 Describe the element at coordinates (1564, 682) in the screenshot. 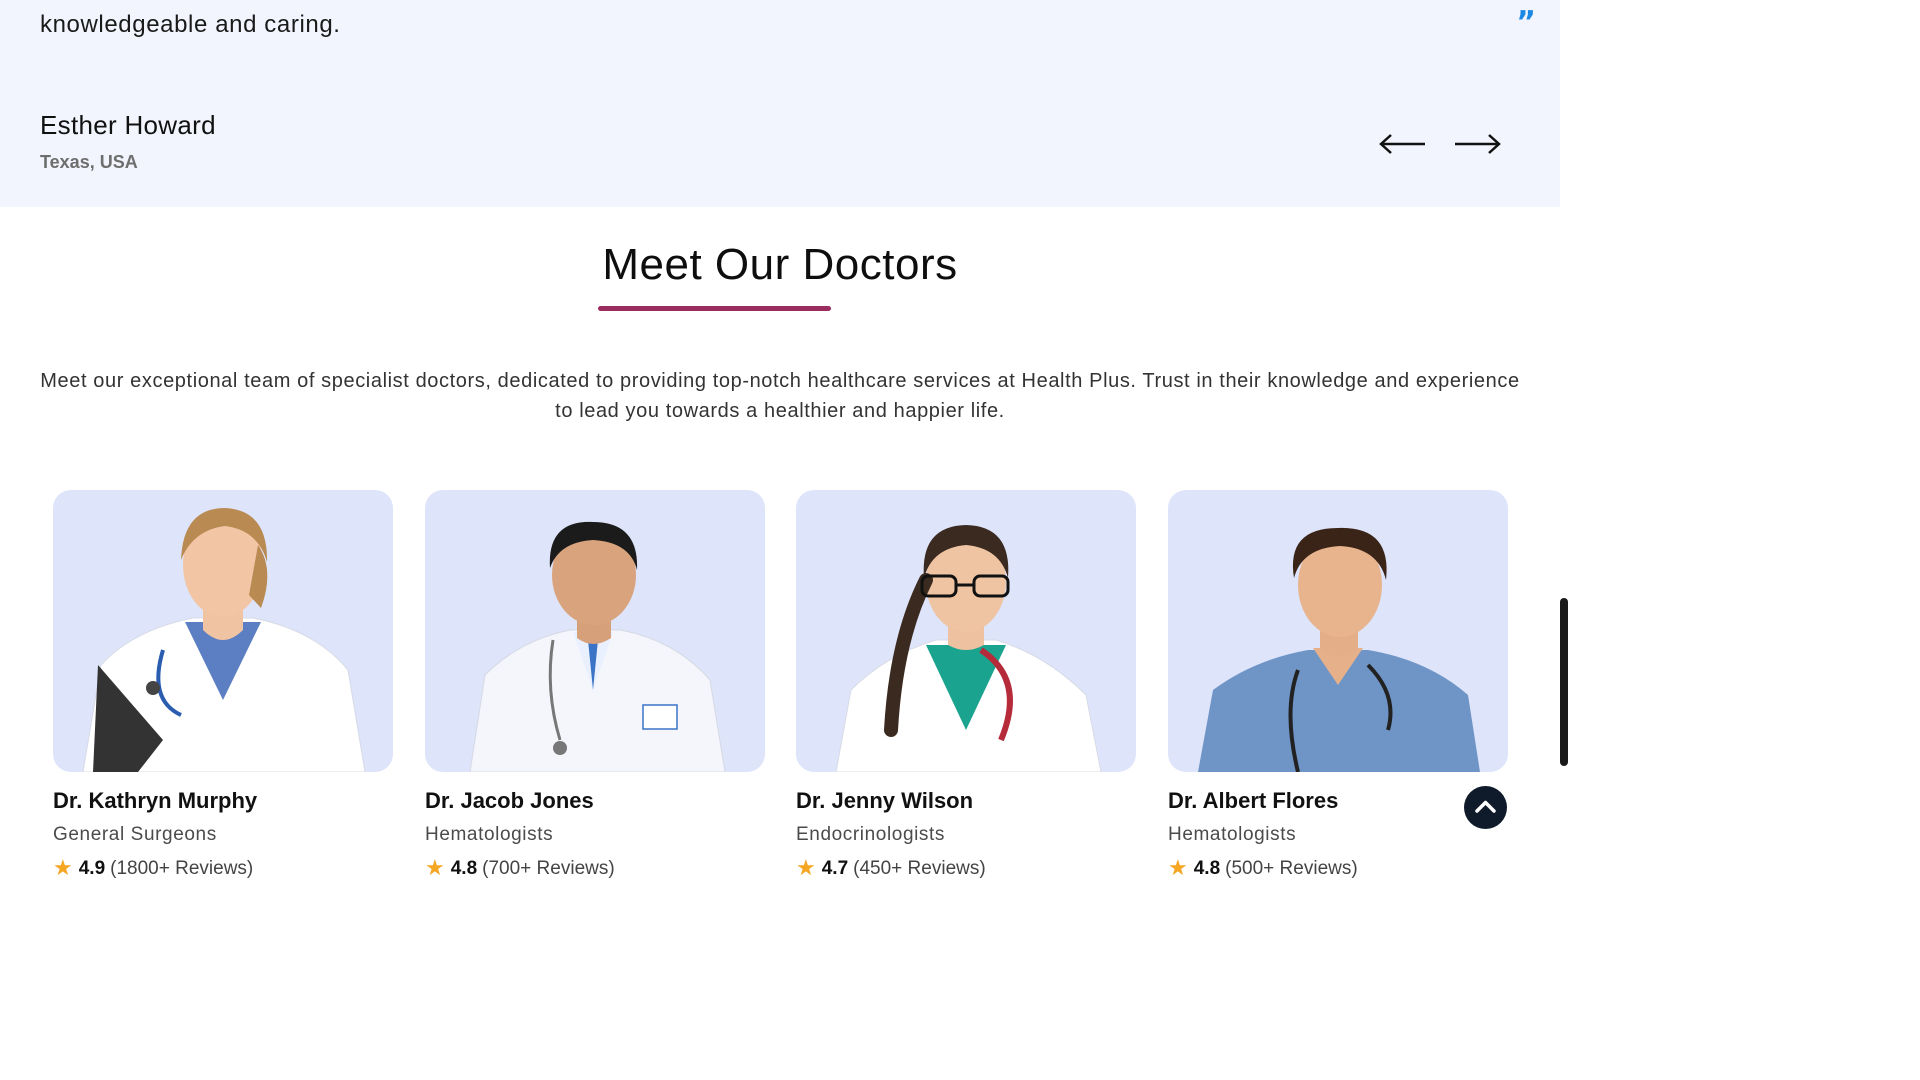

I see `scrollbar-thumb` at that location.